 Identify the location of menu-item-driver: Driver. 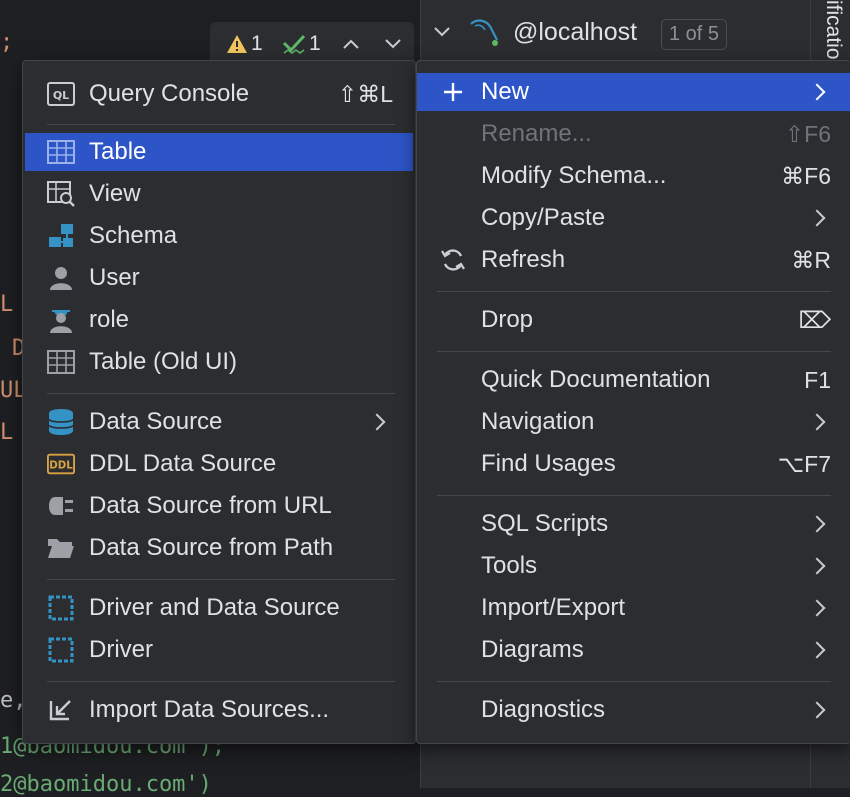
(219, 650).